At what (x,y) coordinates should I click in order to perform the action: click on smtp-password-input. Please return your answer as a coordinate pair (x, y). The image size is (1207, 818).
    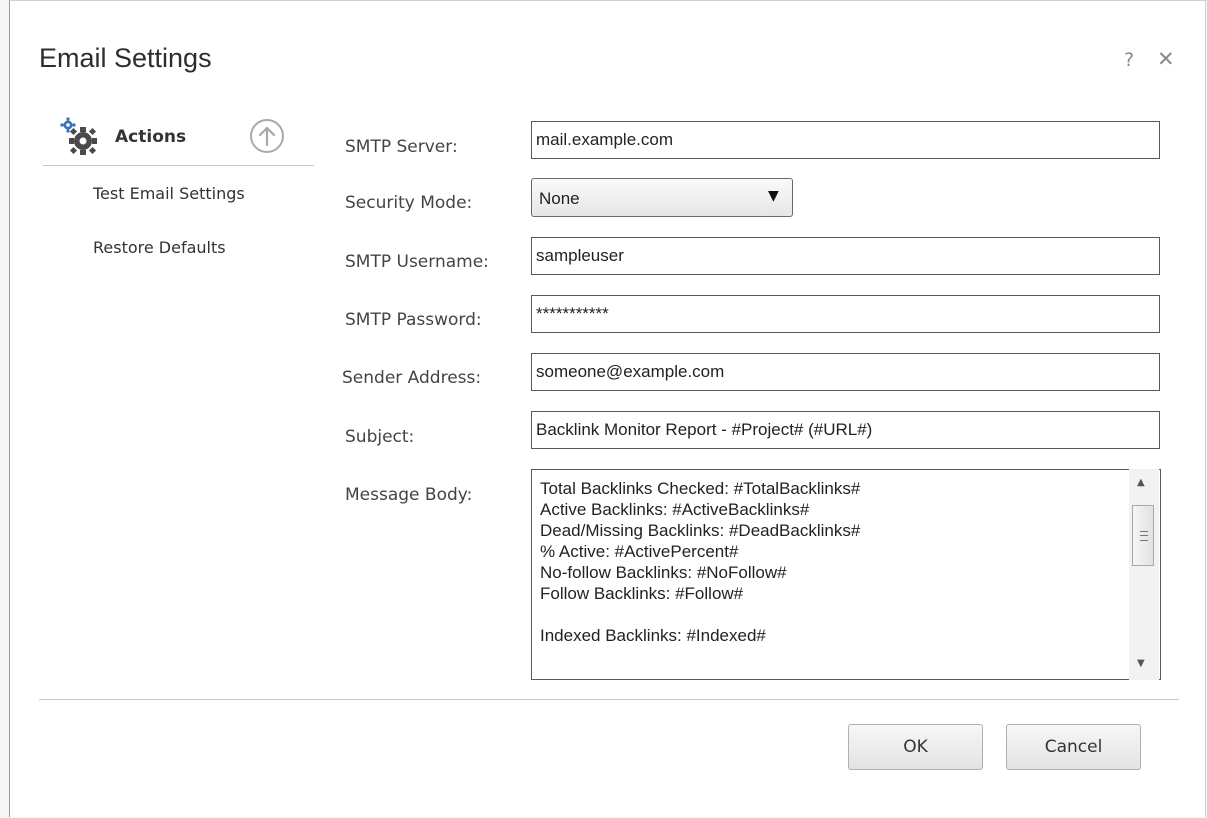
    Looking at the image, I should click on (845, 314).